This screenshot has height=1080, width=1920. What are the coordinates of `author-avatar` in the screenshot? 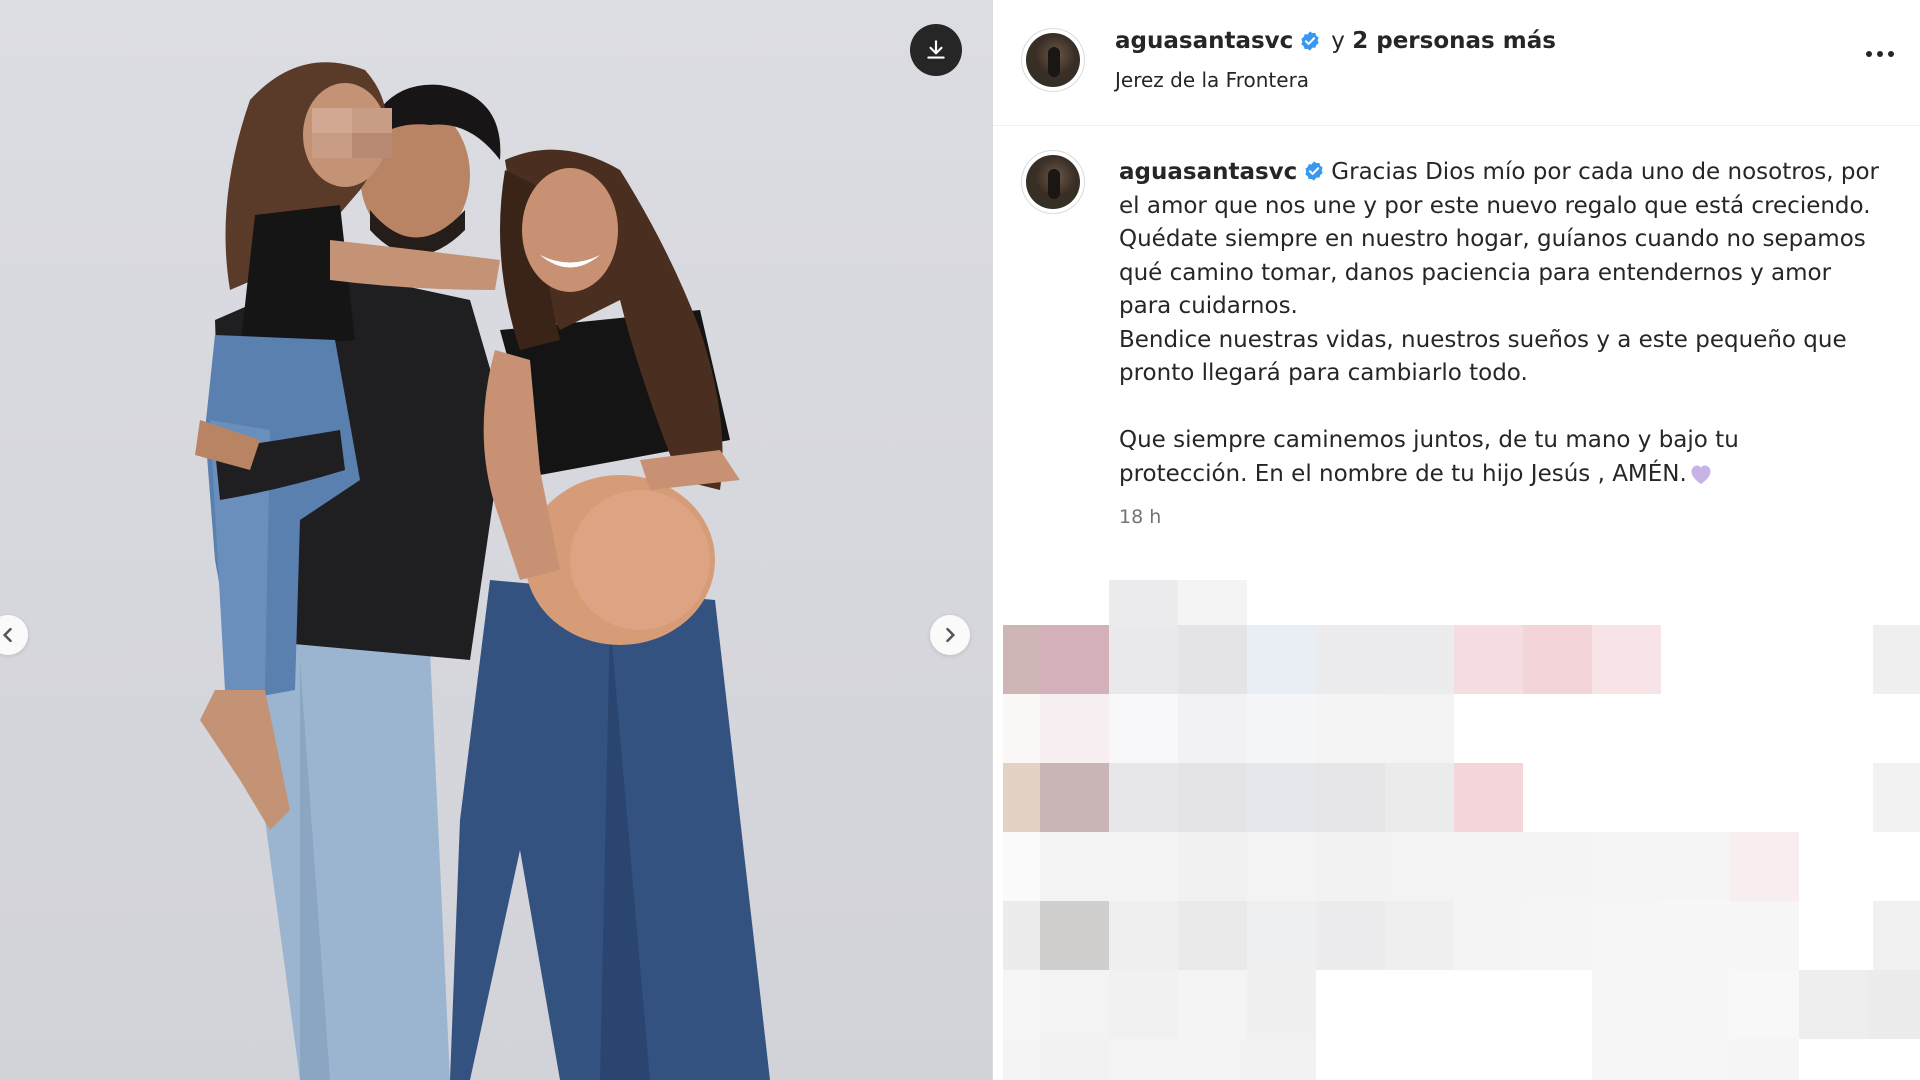 It's located at (1053, 60).